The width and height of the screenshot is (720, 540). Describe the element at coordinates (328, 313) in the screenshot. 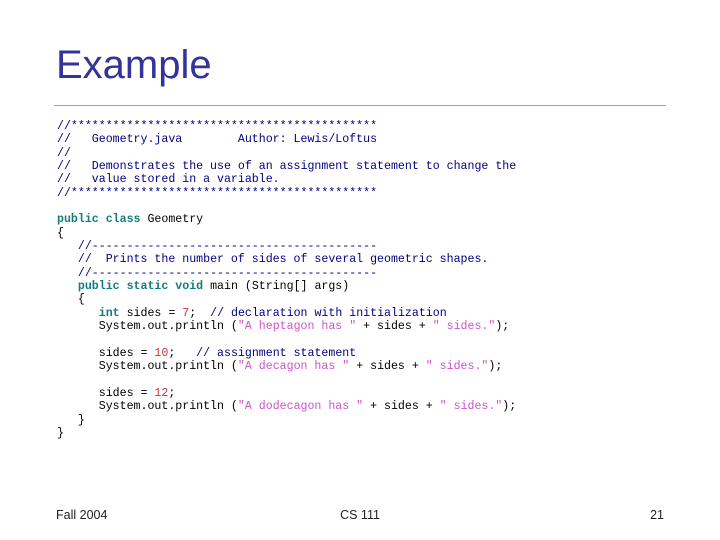

I see `code-token-comment: // declaration with initialization` at that location.